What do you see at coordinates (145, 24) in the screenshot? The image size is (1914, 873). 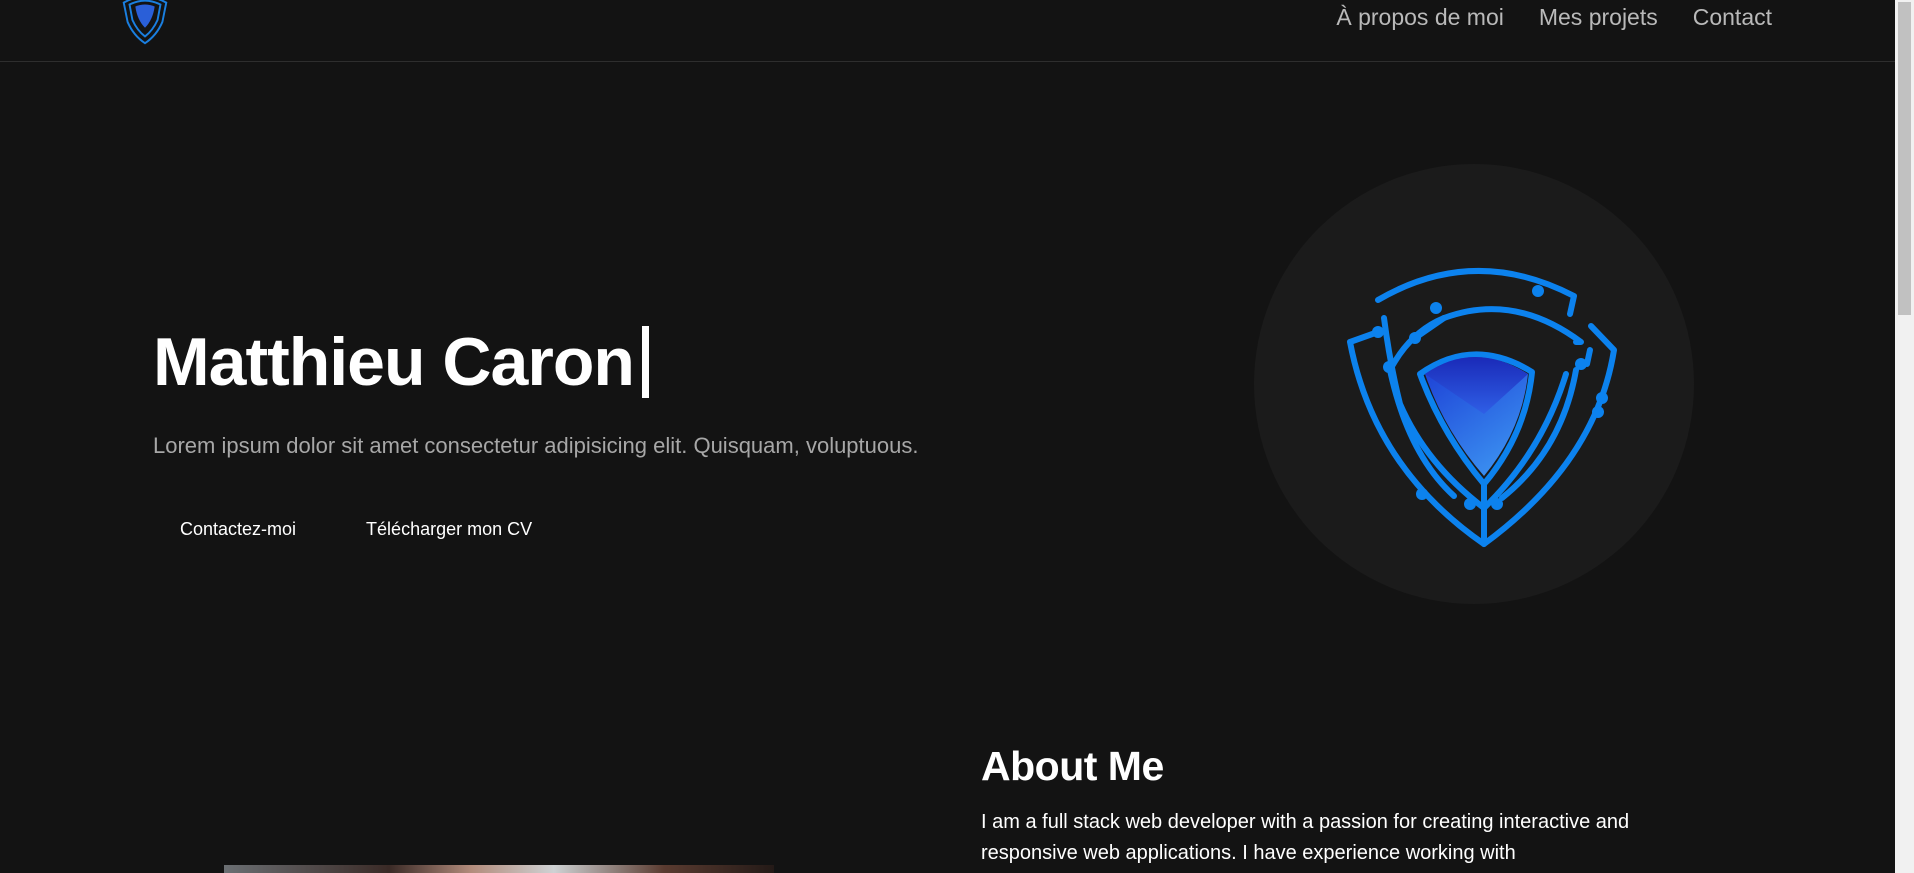 I see `shield-logo-icon` at bounding box center [145, 24].